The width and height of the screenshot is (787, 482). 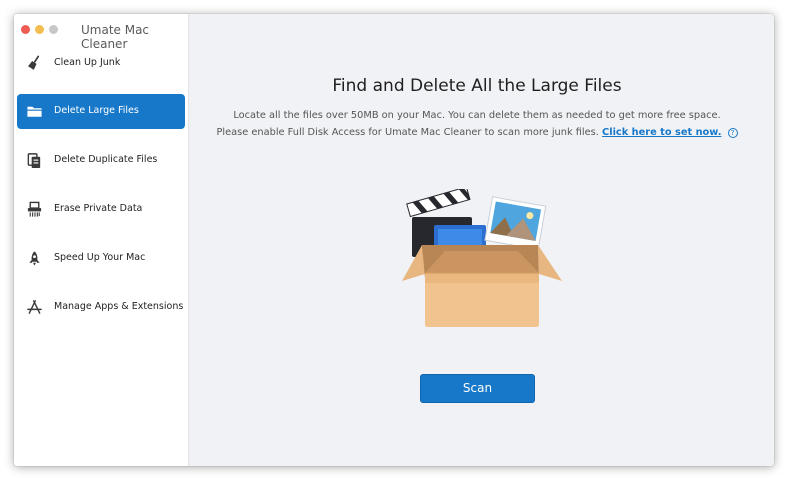 I want to click on large-files-box-illustration, so click(x=482, y=258).